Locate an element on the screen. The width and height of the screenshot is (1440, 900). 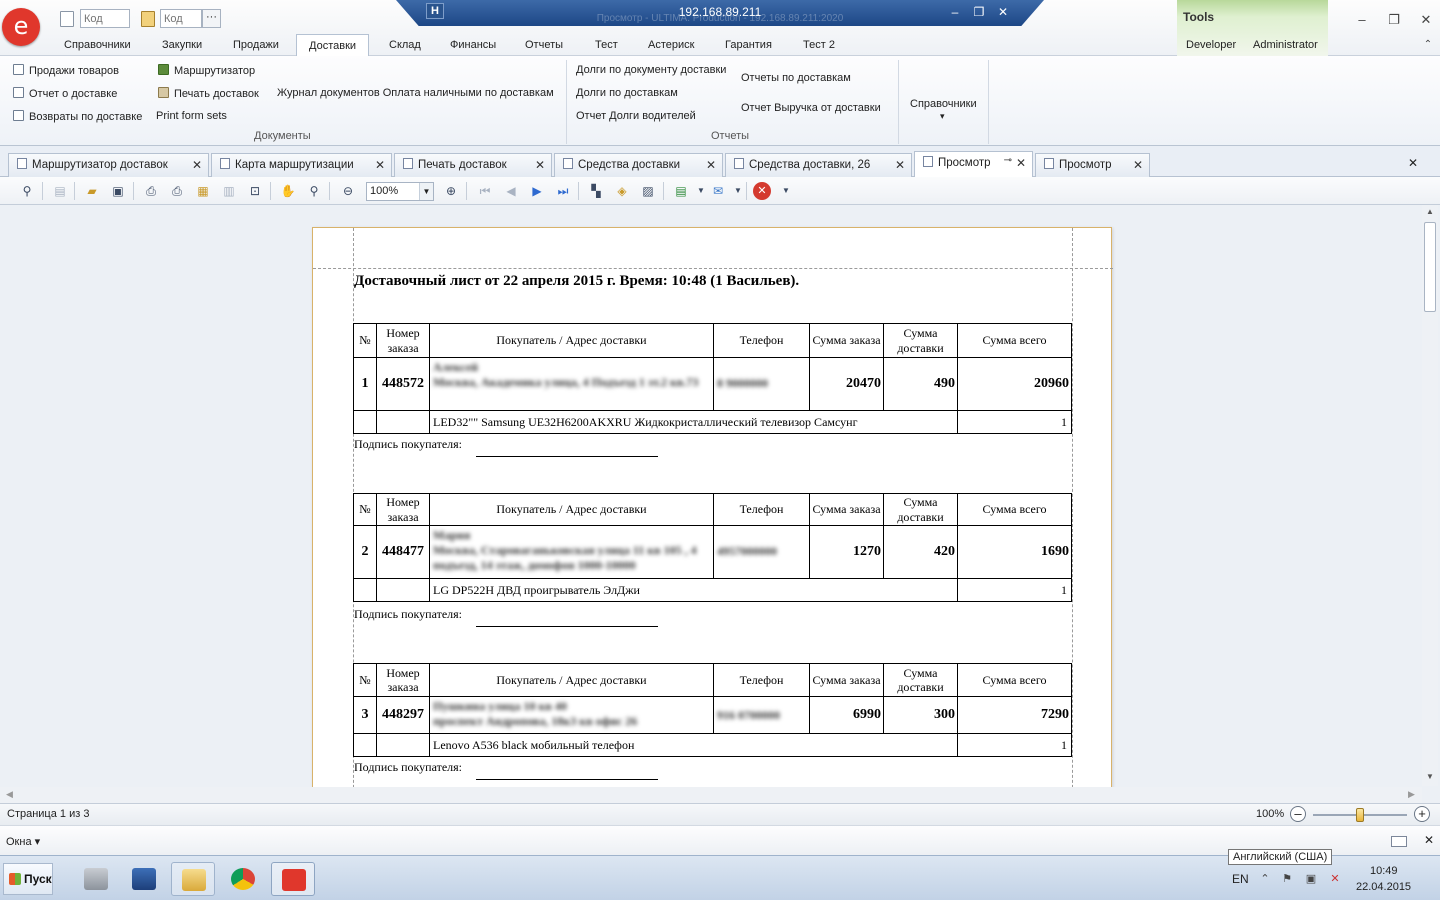
doc-tab-preview: Просмотр ✕ is located at coordinates (1092, 165).